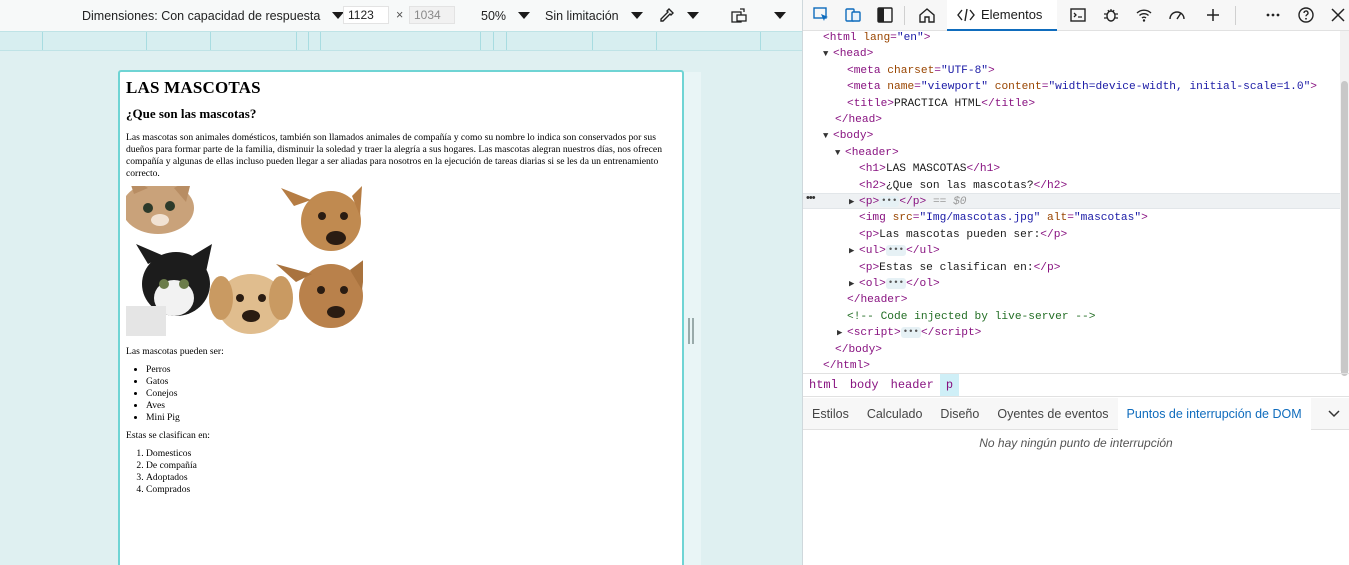 The height and width of the screenshot is (565, 1349). I want to click on device-dimensions-dropdown: Dimensiones: Con capacidad de respuesta, so click(213, 15).